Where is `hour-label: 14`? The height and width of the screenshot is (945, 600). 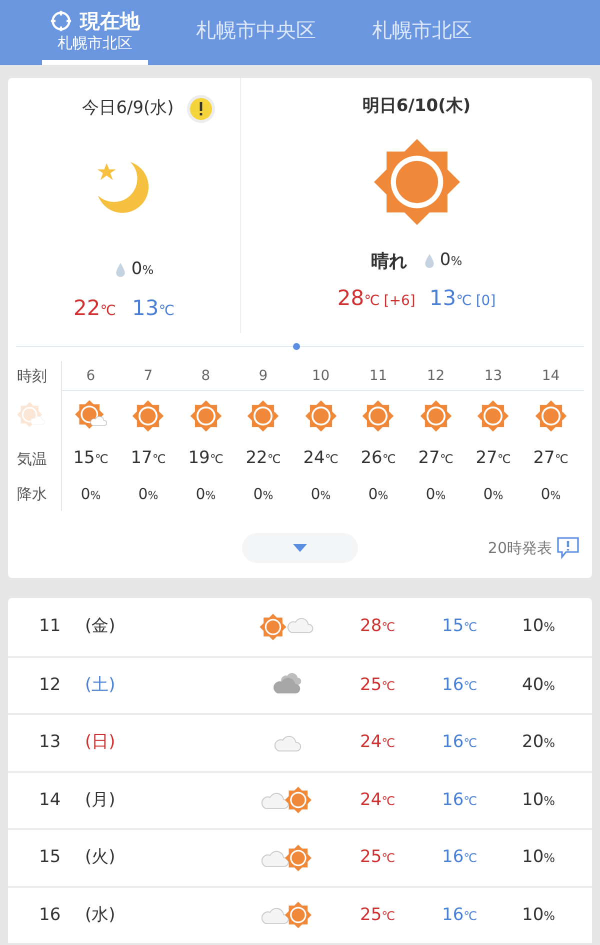
hour-label: 14 is located at coordinates (550, 376).